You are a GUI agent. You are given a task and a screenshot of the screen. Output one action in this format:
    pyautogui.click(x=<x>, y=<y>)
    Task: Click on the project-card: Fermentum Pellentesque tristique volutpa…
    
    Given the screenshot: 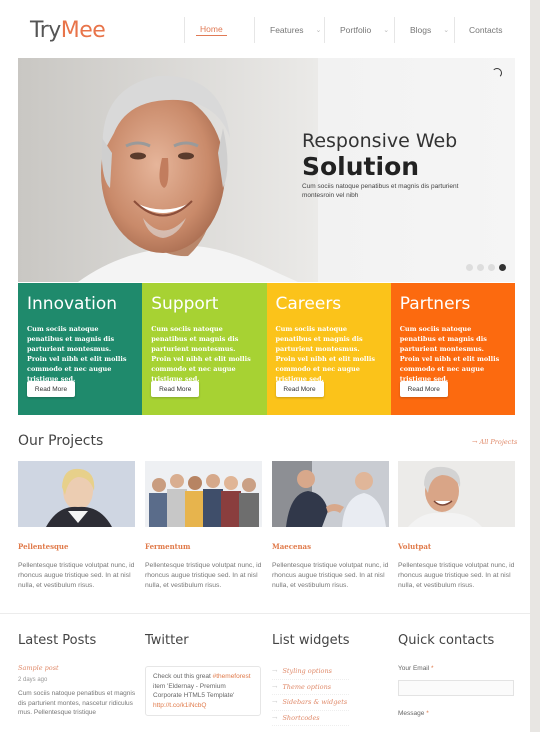 What is the action you would take?
    pyautogui.click(x=203, y=526)
    